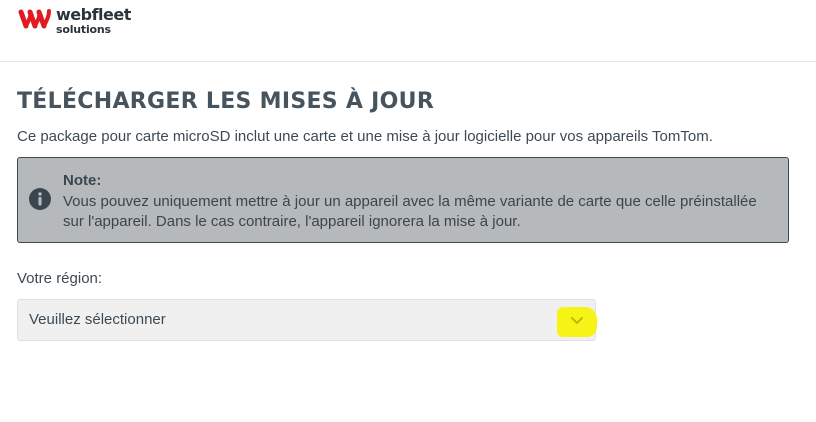 The image size is (816, 422). What do you see at coordinates (93, 14) in the screenshot?
I see `logo-word-webfleet: webfleet` at bounding box center [93, 14].